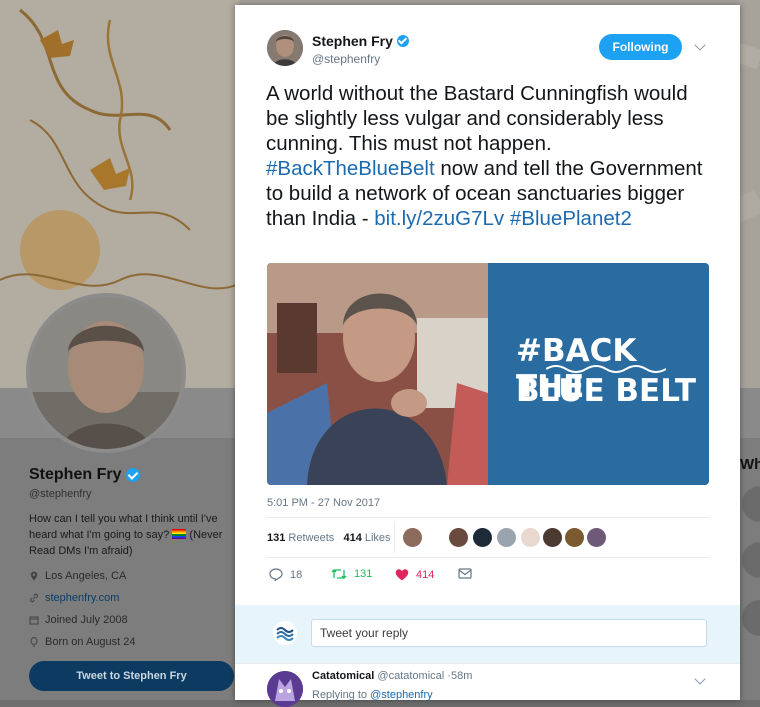 Image resolution: width=760 pixels, height=707 pixels. What do you see at coordinates (402, 575) in the screenshot?
I see `heart-icon` at bounding box center [402, 575].